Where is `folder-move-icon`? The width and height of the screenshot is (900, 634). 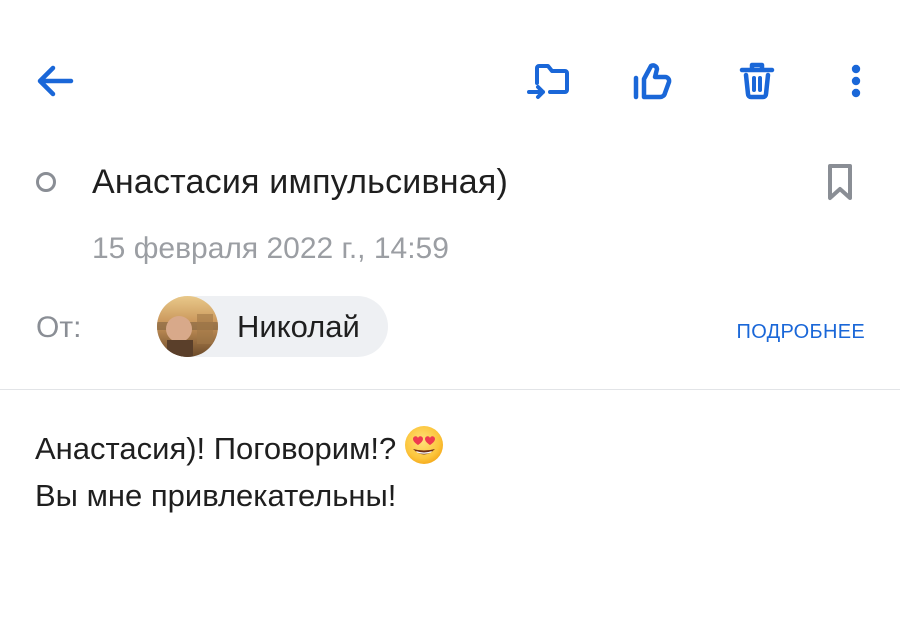 folder-move-icon is located at coordinates (548, 81).